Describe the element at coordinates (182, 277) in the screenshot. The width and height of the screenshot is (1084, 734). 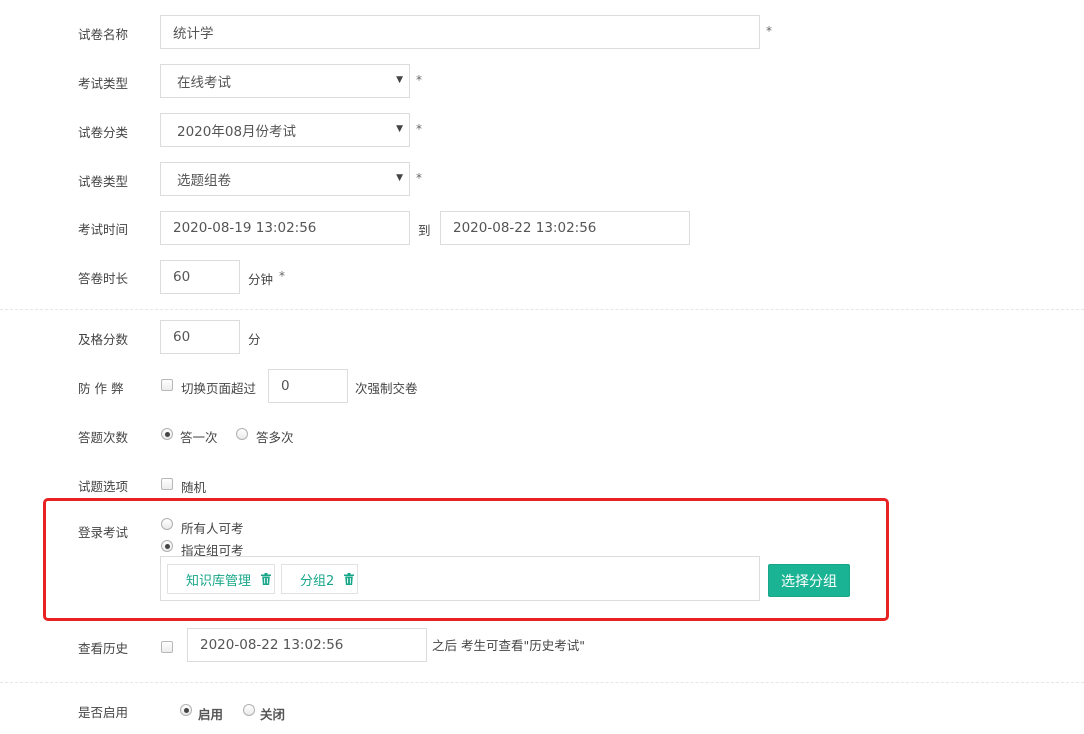
I see `duration-value: 60` at that location.